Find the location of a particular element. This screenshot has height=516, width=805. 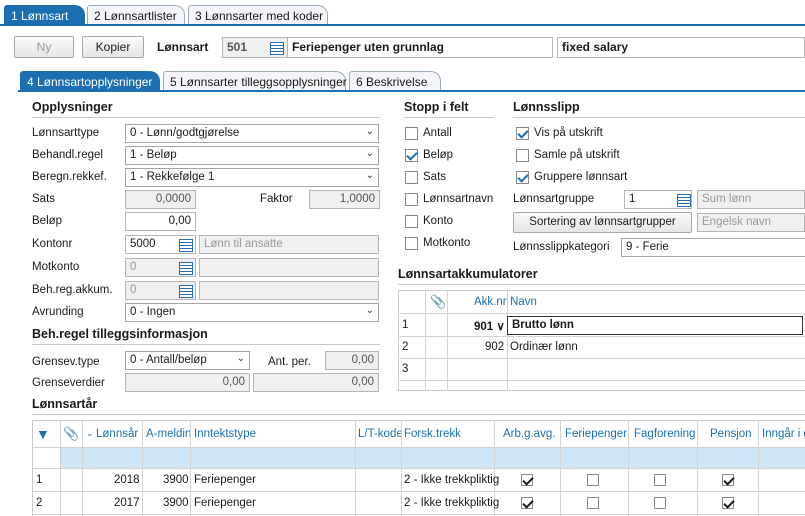

navn-header: Navn is located at coordinates (523, 302).